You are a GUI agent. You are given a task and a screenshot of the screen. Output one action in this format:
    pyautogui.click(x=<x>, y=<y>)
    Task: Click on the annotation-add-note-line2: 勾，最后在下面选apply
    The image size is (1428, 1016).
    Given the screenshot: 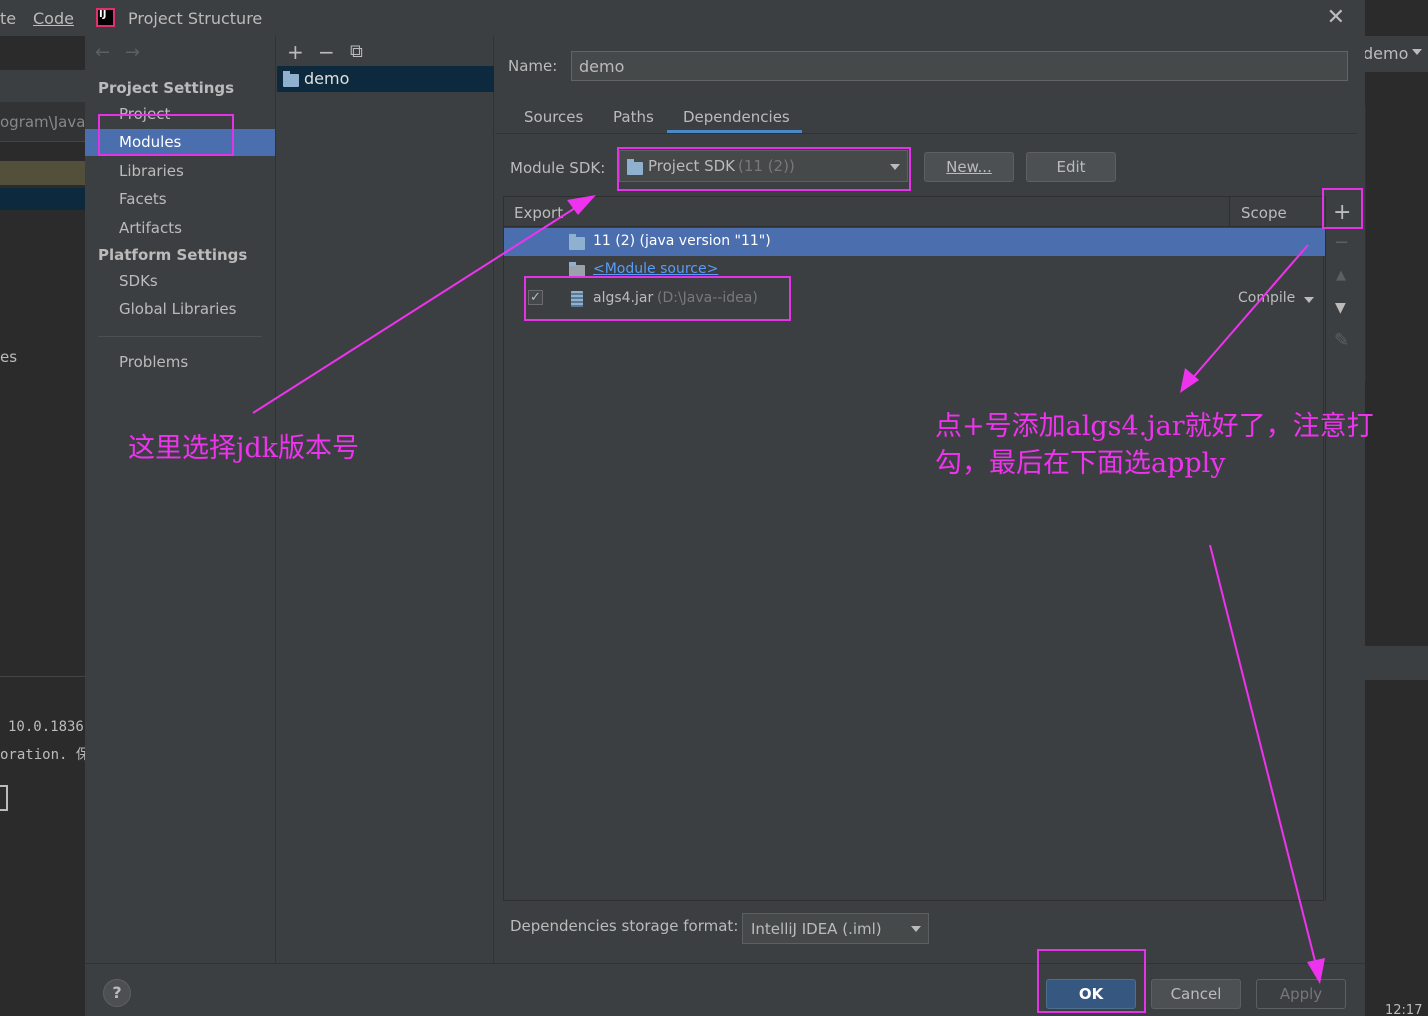 What is the action you would take?
    pyautogui.click(x=1080, y=463)
    